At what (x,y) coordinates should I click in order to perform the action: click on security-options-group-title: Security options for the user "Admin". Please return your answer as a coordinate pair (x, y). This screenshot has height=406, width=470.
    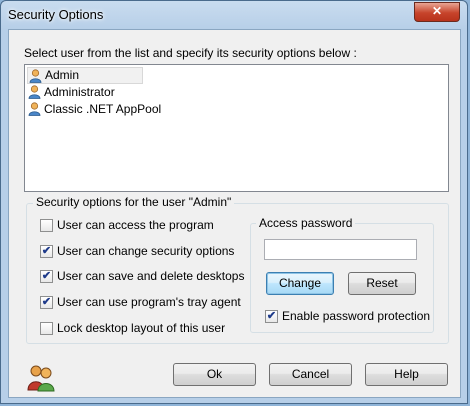
    Looking at the image, I should click on (134, 202).